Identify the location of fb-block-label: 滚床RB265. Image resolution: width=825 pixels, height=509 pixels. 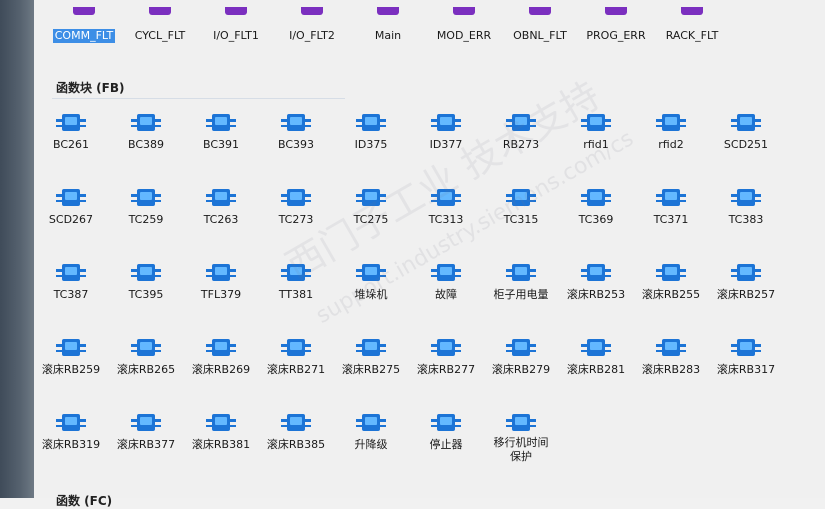
(146, 369).